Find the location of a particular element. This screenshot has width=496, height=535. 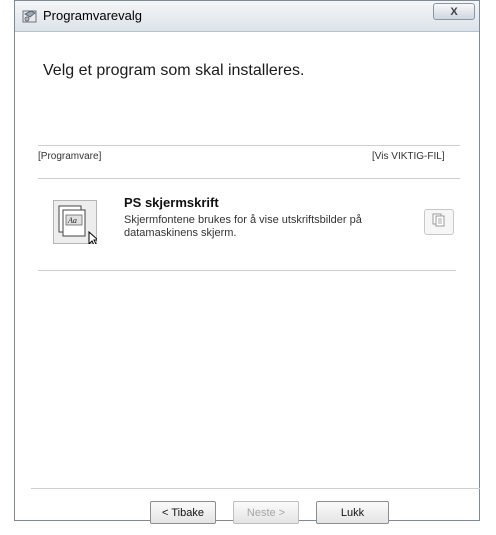

svg-text: Aa is located at coordinates (72, 220).